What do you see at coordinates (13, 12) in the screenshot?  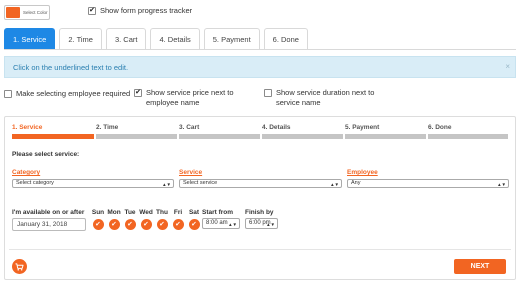 I see `color-swatch` at bounding box center [13, 12].